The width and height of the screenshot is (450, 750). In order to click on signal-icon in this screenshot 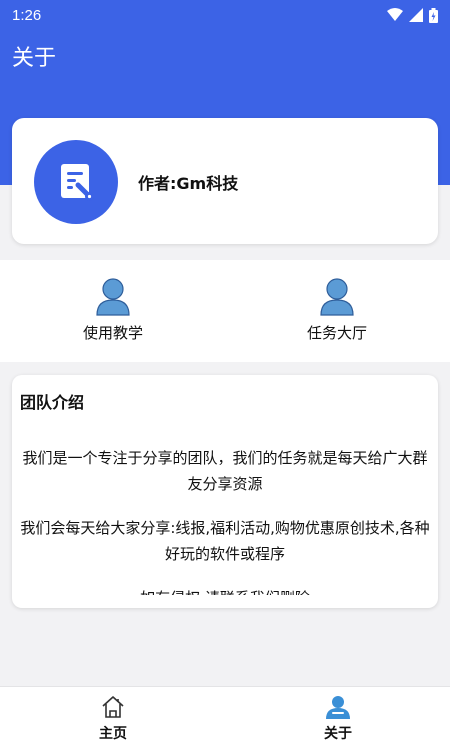, I will do `click(416, 15)`.